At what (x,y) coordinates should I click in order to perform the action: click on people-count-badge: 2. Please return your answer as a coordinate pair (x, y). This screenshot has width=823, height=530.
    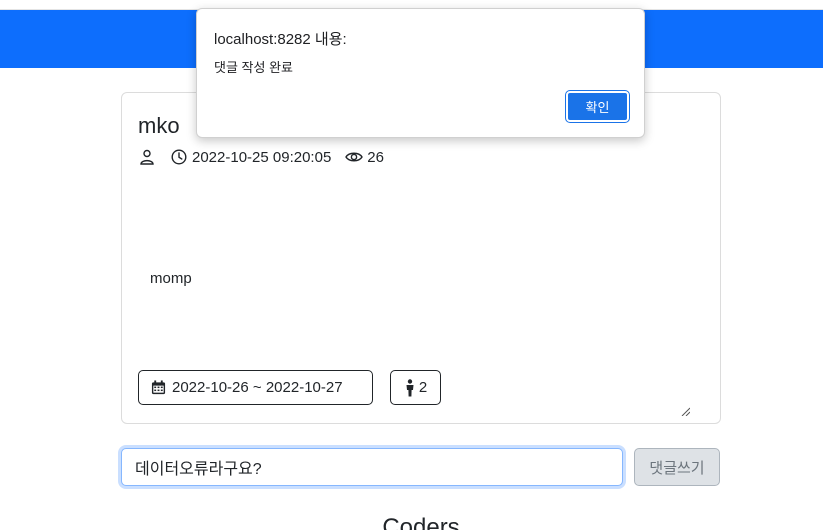
    Looking at the image, I should click on (415, 387).